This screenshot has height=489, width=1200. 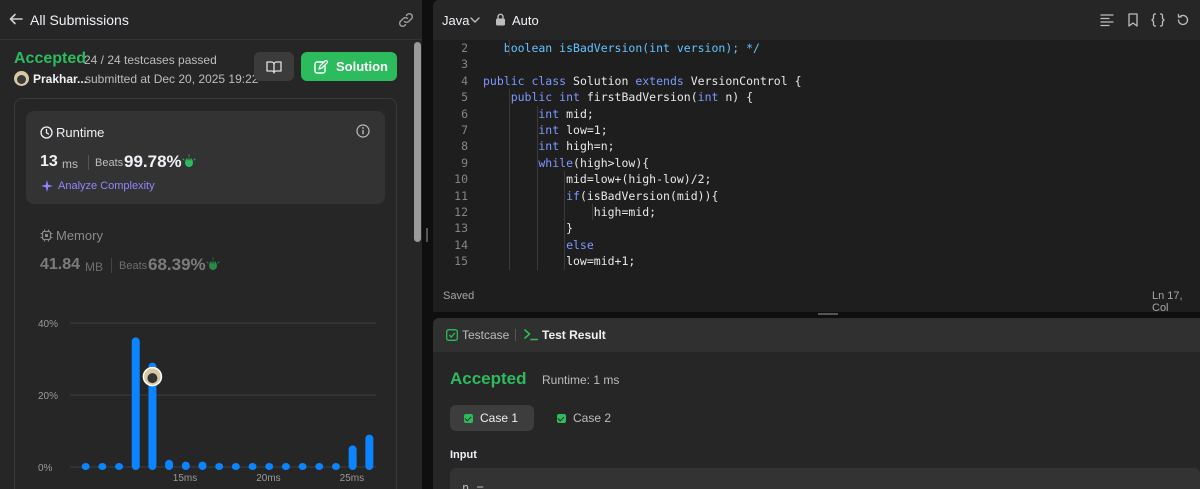 What do you see at coordinates (604, 80) in the screenshot?
I see `code-token: Solution` at bounding box center [604, 80].